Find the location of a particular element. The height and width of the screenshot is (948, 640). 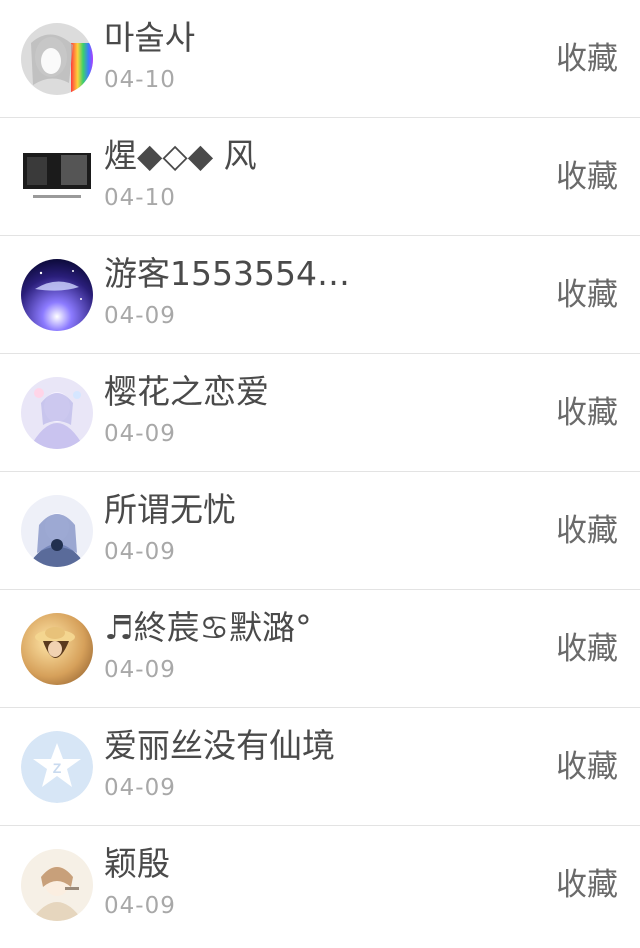

user-name: ♬終莀♋默潞° is located at coordinates (208, 627).